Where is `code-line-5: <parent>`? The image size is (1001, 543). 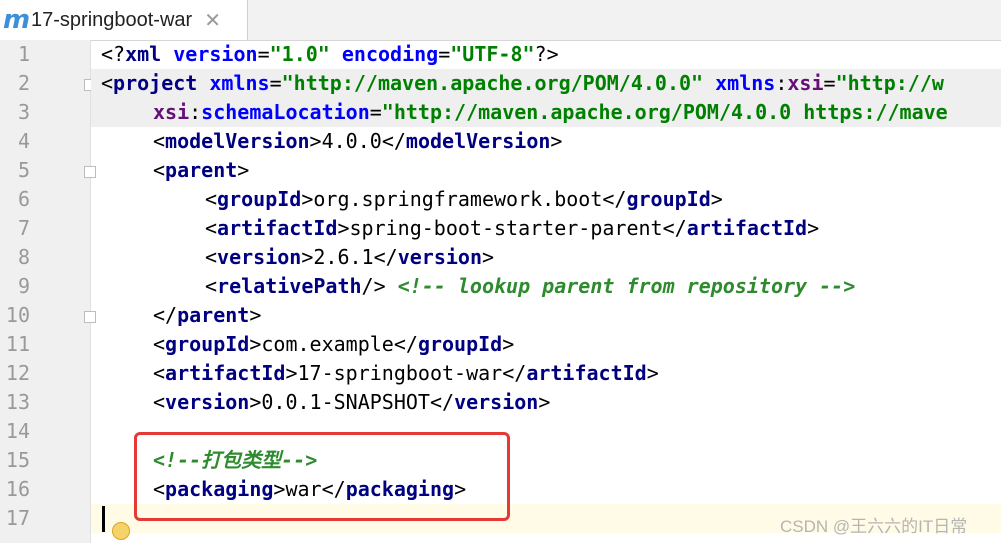 code-line-5: <parent> is located at coordinates (546, 170).